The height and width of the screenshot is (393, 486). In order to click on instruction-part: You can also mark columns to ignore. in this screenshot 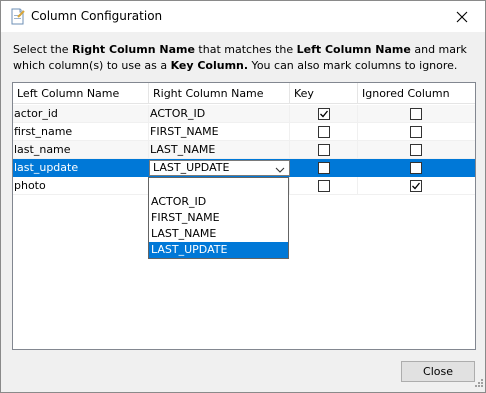, I will do `click(353, 65)`.